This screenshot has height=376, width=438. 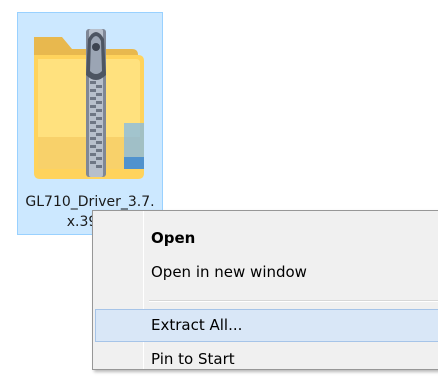 I want to click on menu-item-label: Pin to Start, so click(x=193, y=359).